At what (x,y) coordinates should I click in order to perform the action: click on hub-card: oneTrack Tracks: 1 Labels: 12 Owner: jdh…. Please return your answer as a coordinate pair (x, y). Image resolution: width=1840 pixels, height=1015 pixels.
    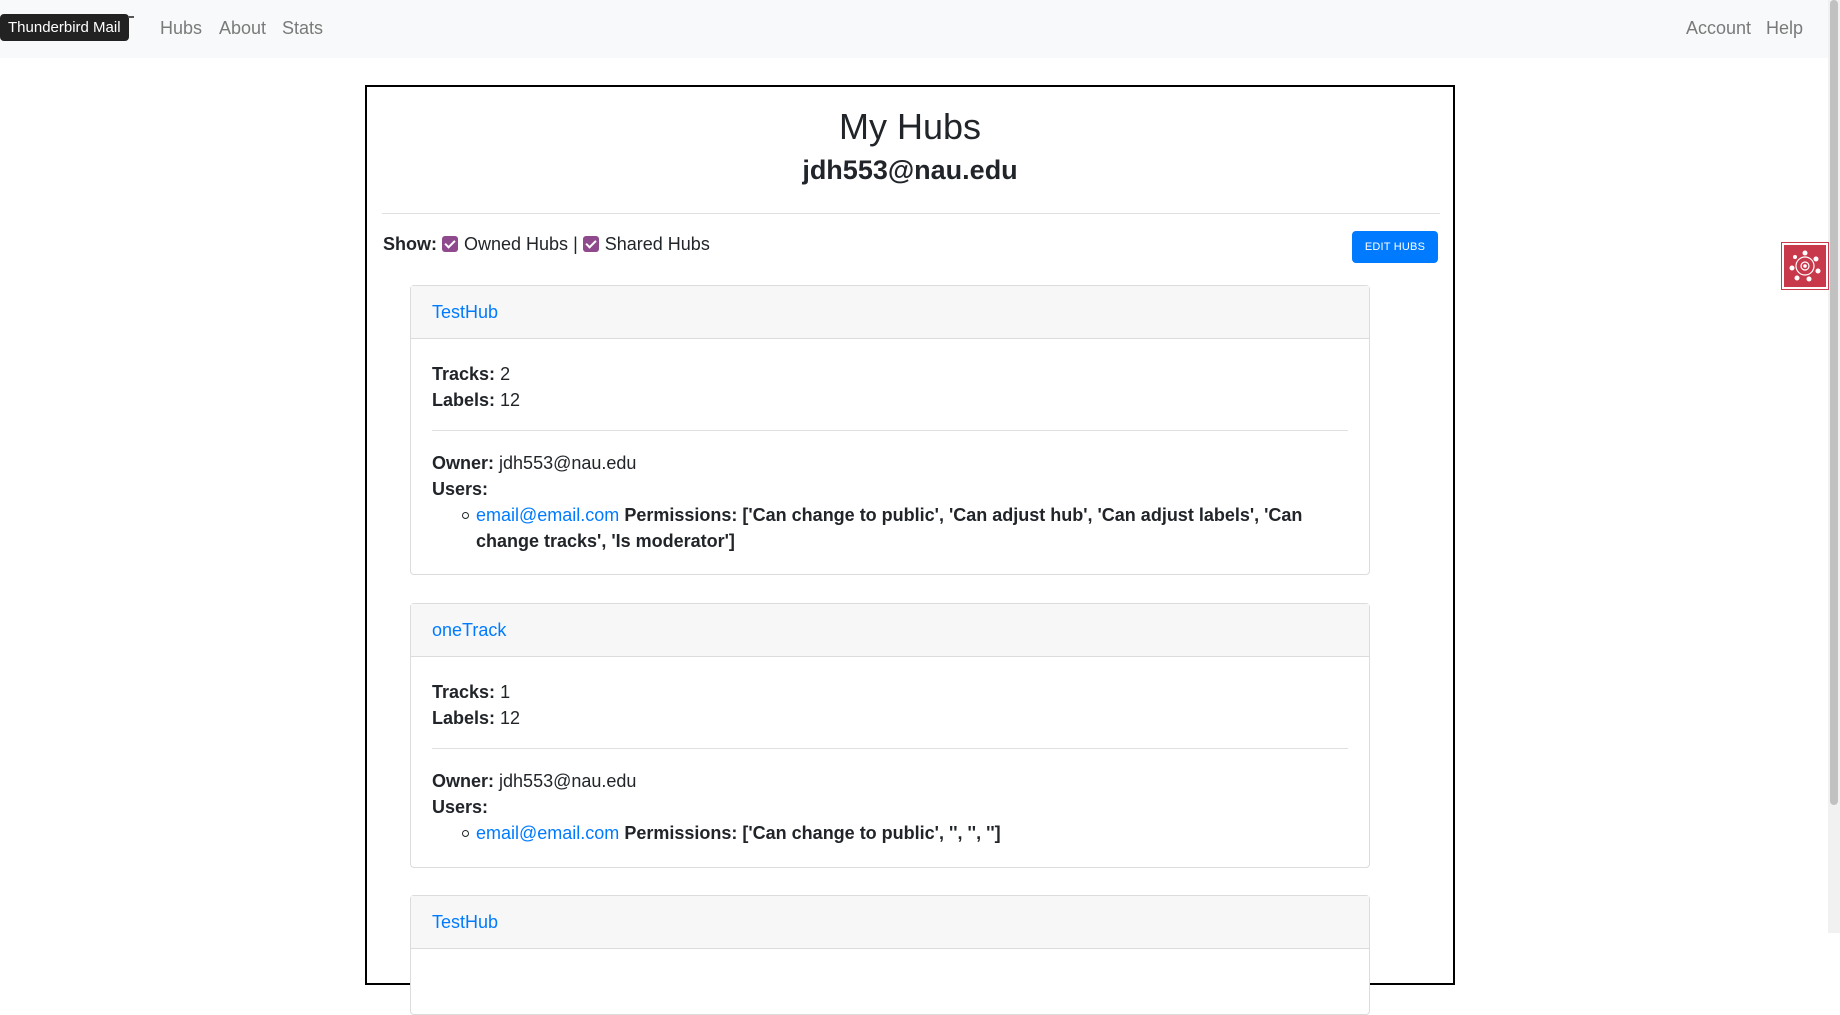
    Looking at the image, I should click on (890, 735).